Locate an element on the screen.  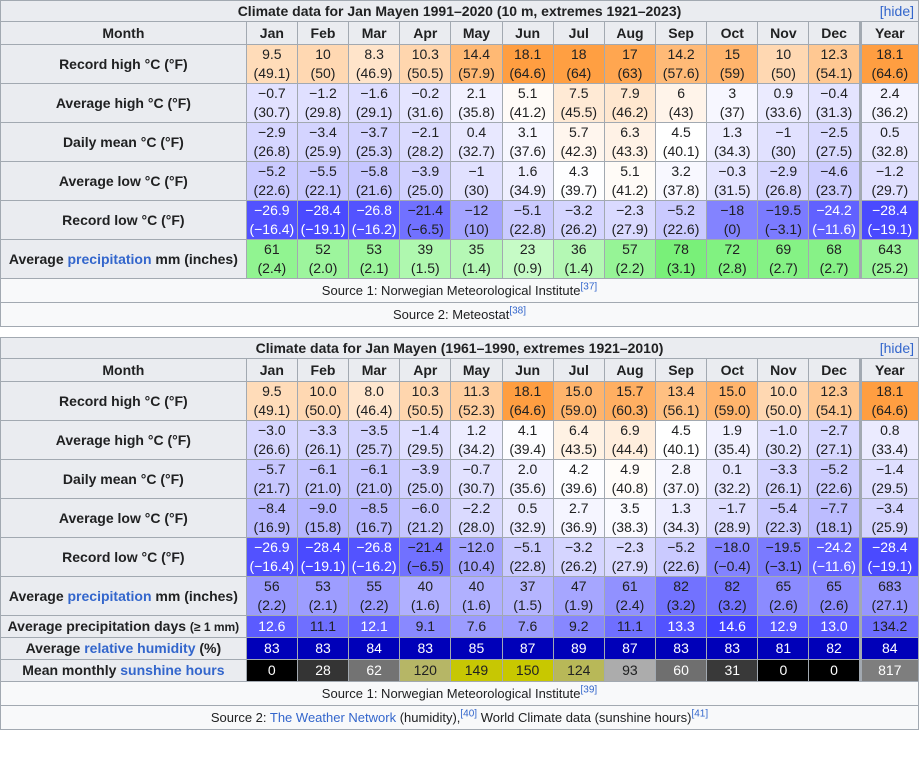
month-value-cell: 61 (2.4) is located at coordinates (630, 596).